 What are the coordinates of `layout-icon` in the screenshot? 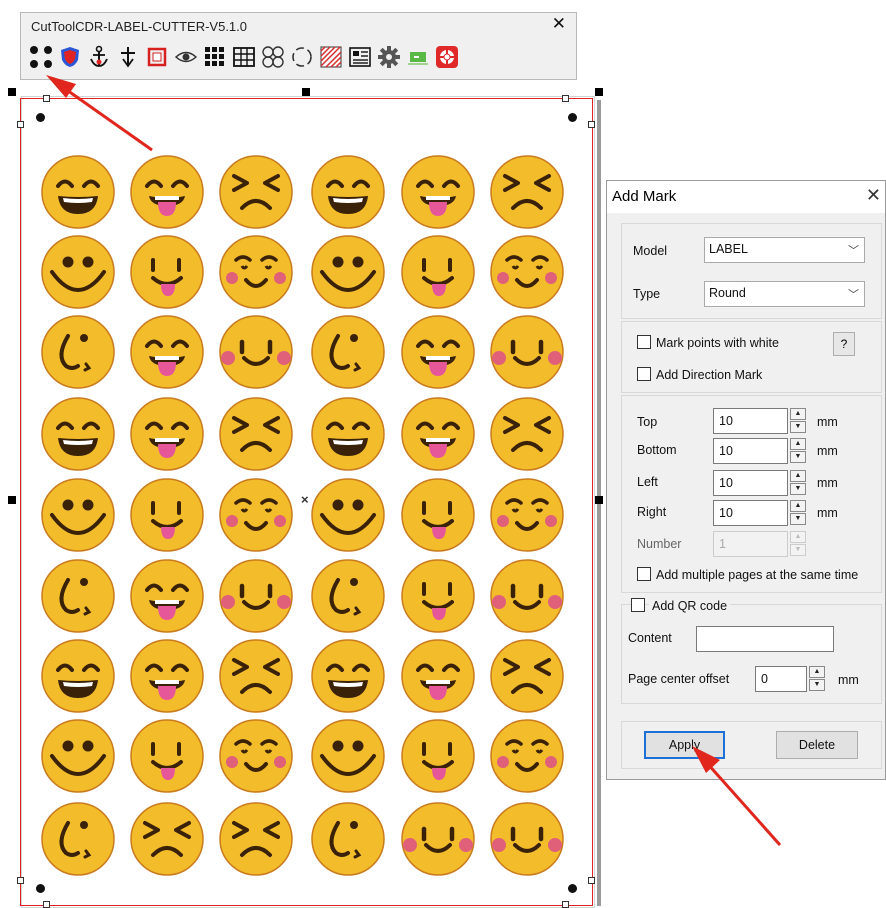 It's located at (360, 57).